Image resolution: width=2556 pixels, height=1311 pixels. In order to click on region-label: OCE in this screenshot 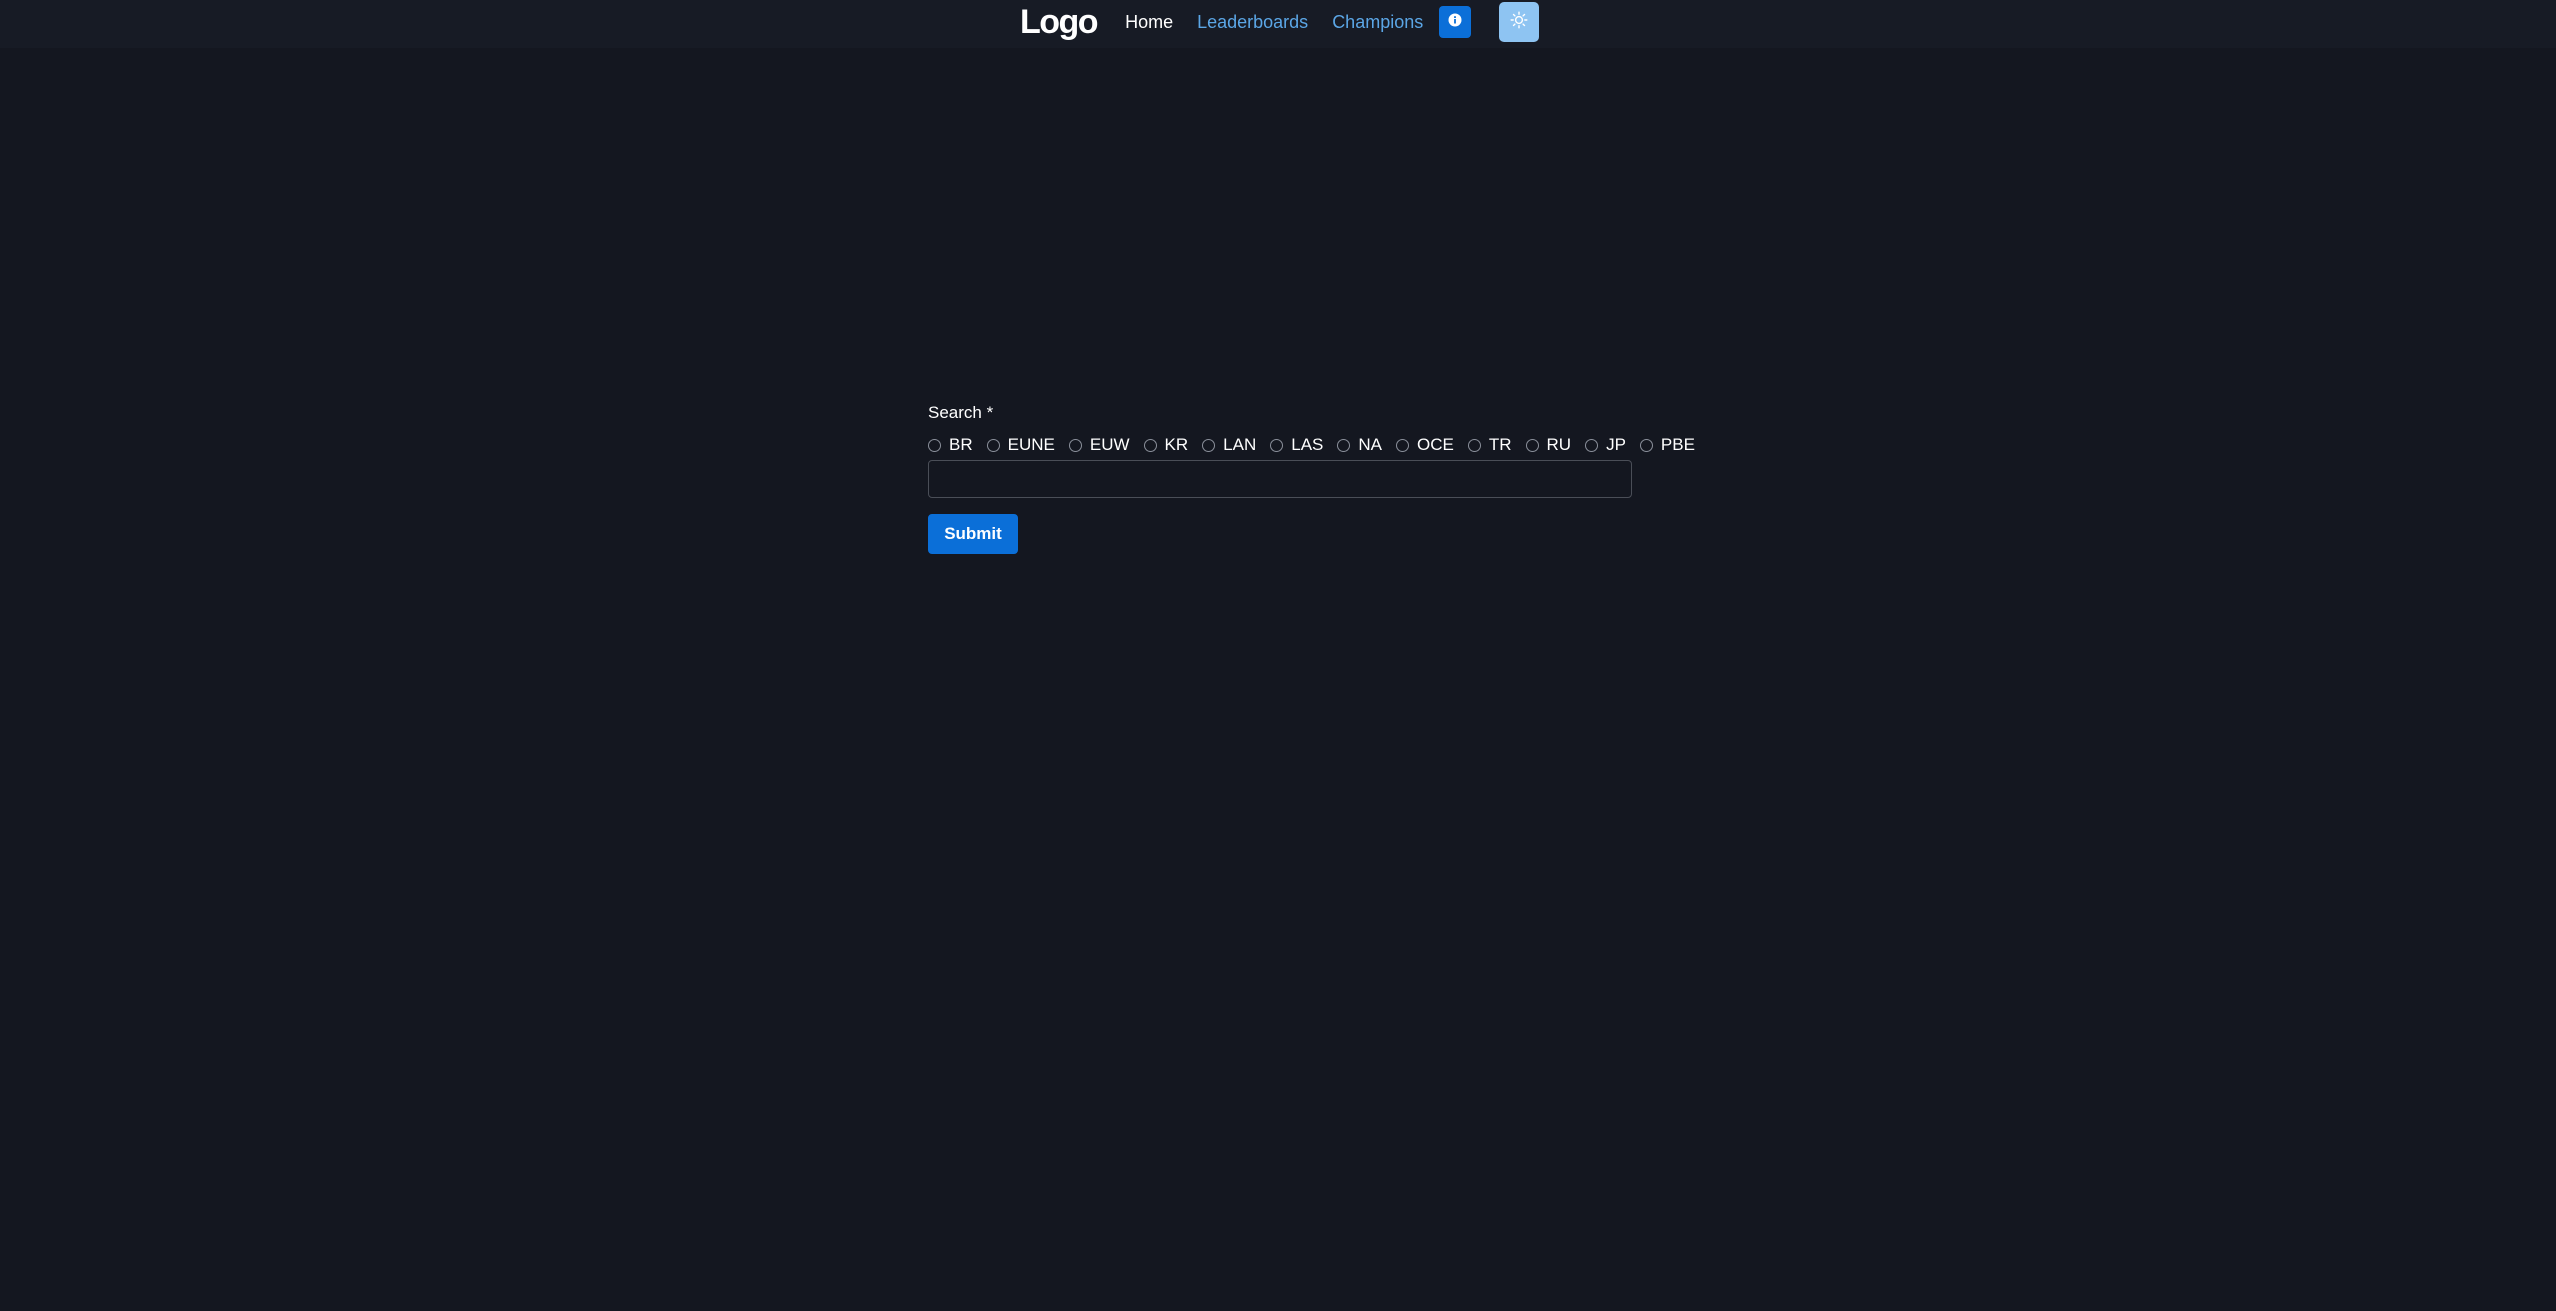, I will do `click(1435, 444)`.